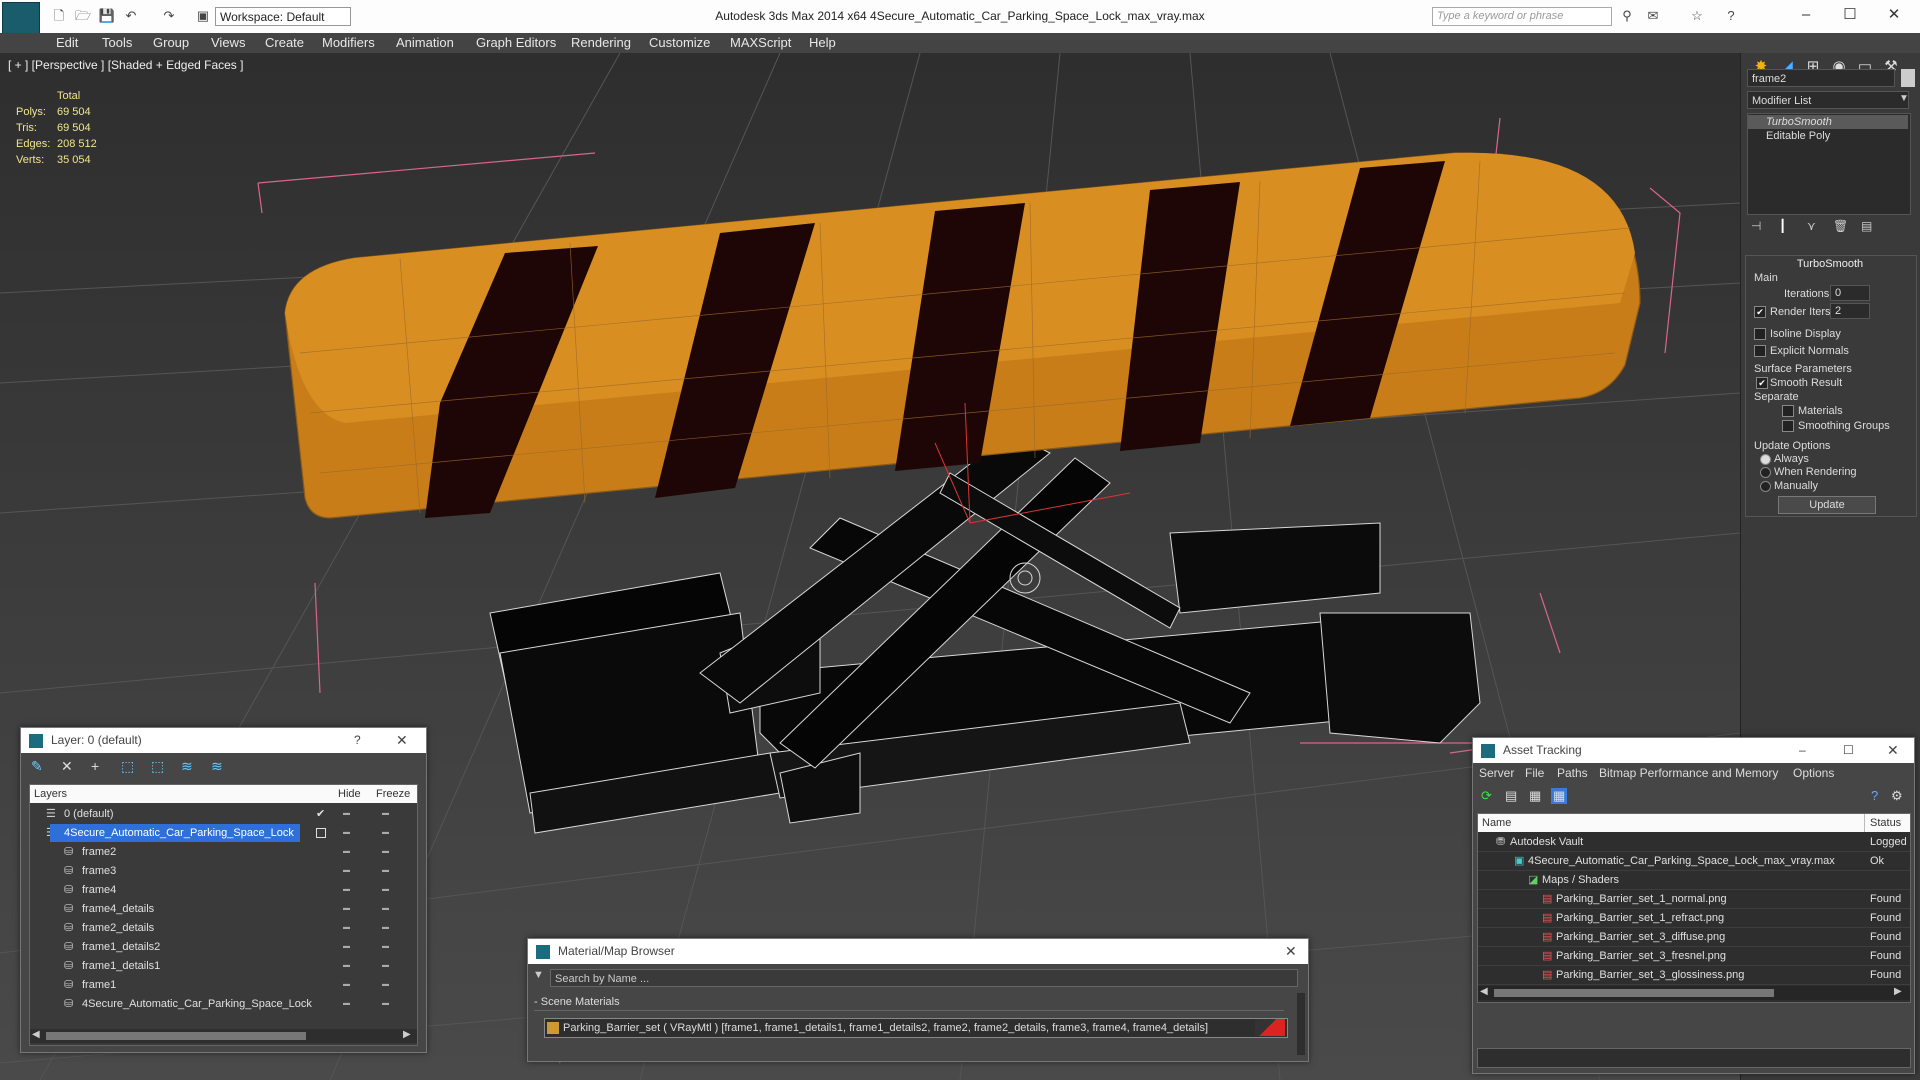 Image resolution: width=1920 pixels, height=1080 pixels. I want to click on configure-sets-icon: ▤, so click(1866, 226).